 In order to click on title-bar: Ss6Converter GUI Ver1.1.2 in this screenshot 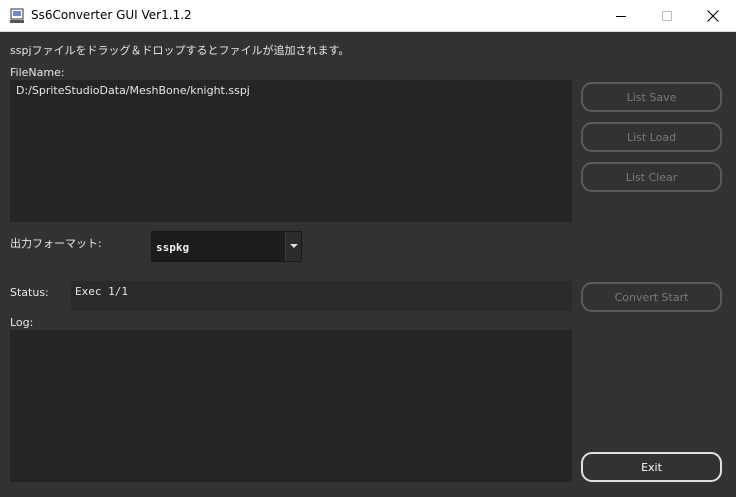, I will do `click(368, 16)`.